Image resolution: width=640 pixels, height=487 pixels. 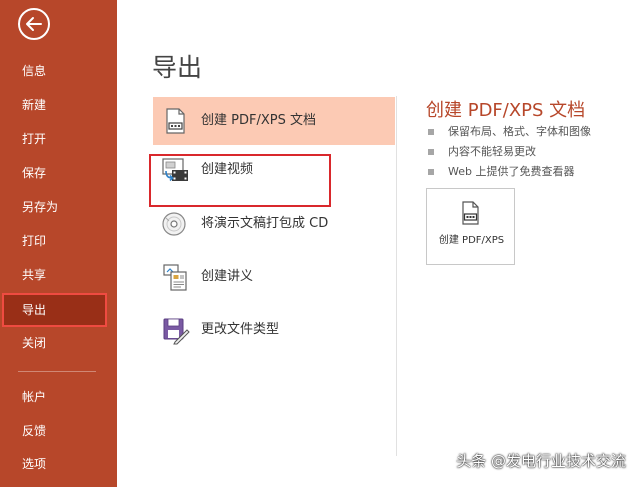 I want to click on watermark: 头条 @发电行业技术交流, so click(x=541, y=461).